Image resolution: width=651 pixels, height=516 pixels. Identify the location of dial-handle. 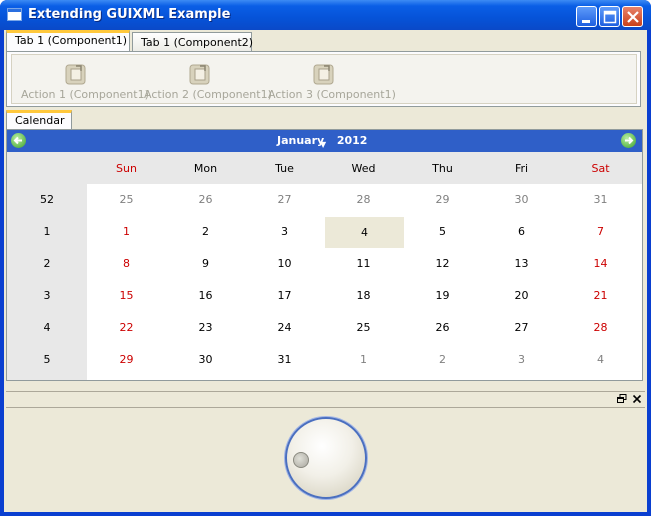
(301, 460).